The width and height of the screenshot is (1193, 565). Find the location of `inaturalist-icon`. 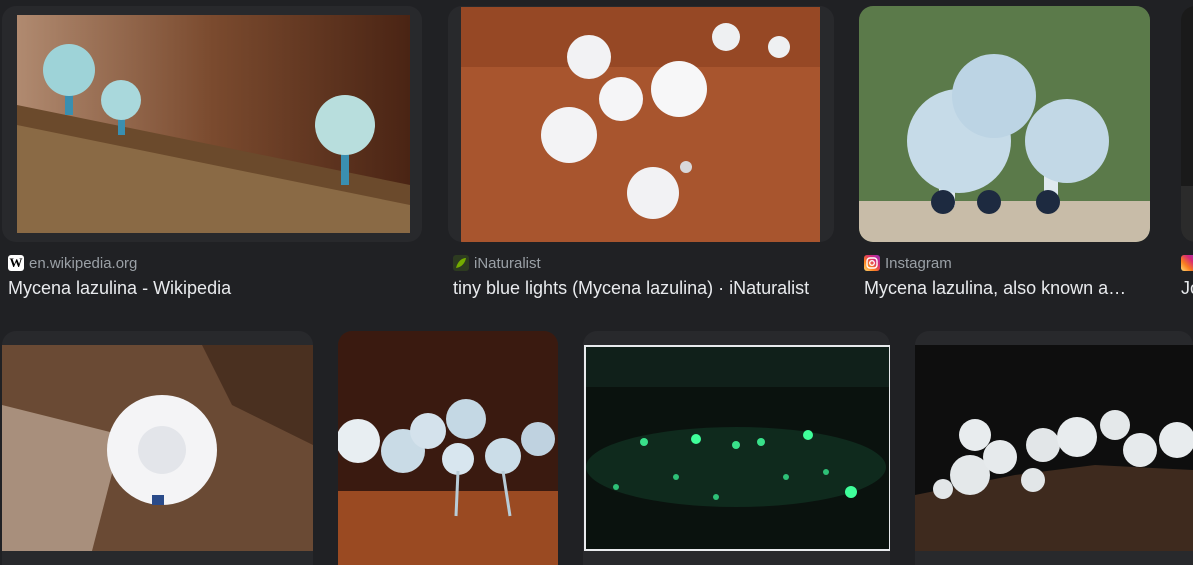

inaturalist-icon is located at coordinates (461, 263).